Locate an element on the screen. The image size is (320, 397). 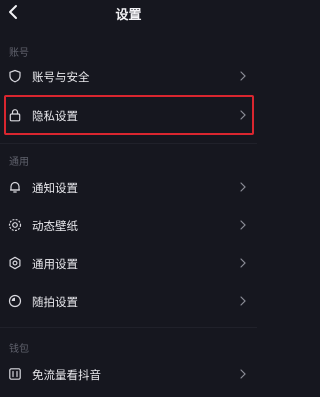
settings-item-label: 通用设置 is located at coordinates (55, 264).